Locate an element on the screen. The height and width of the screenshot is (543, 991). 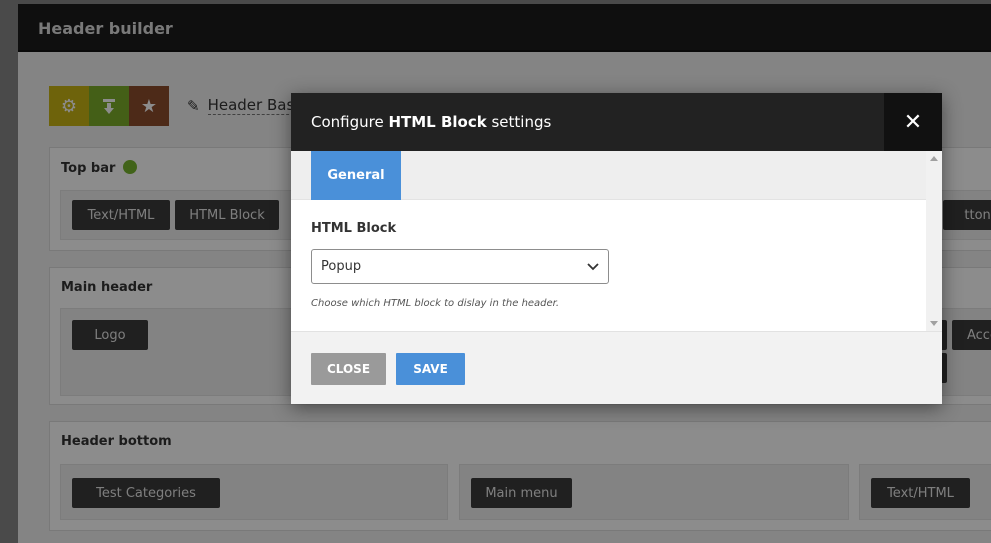
close-button: CLOSE is located at coordinates (348, 369).